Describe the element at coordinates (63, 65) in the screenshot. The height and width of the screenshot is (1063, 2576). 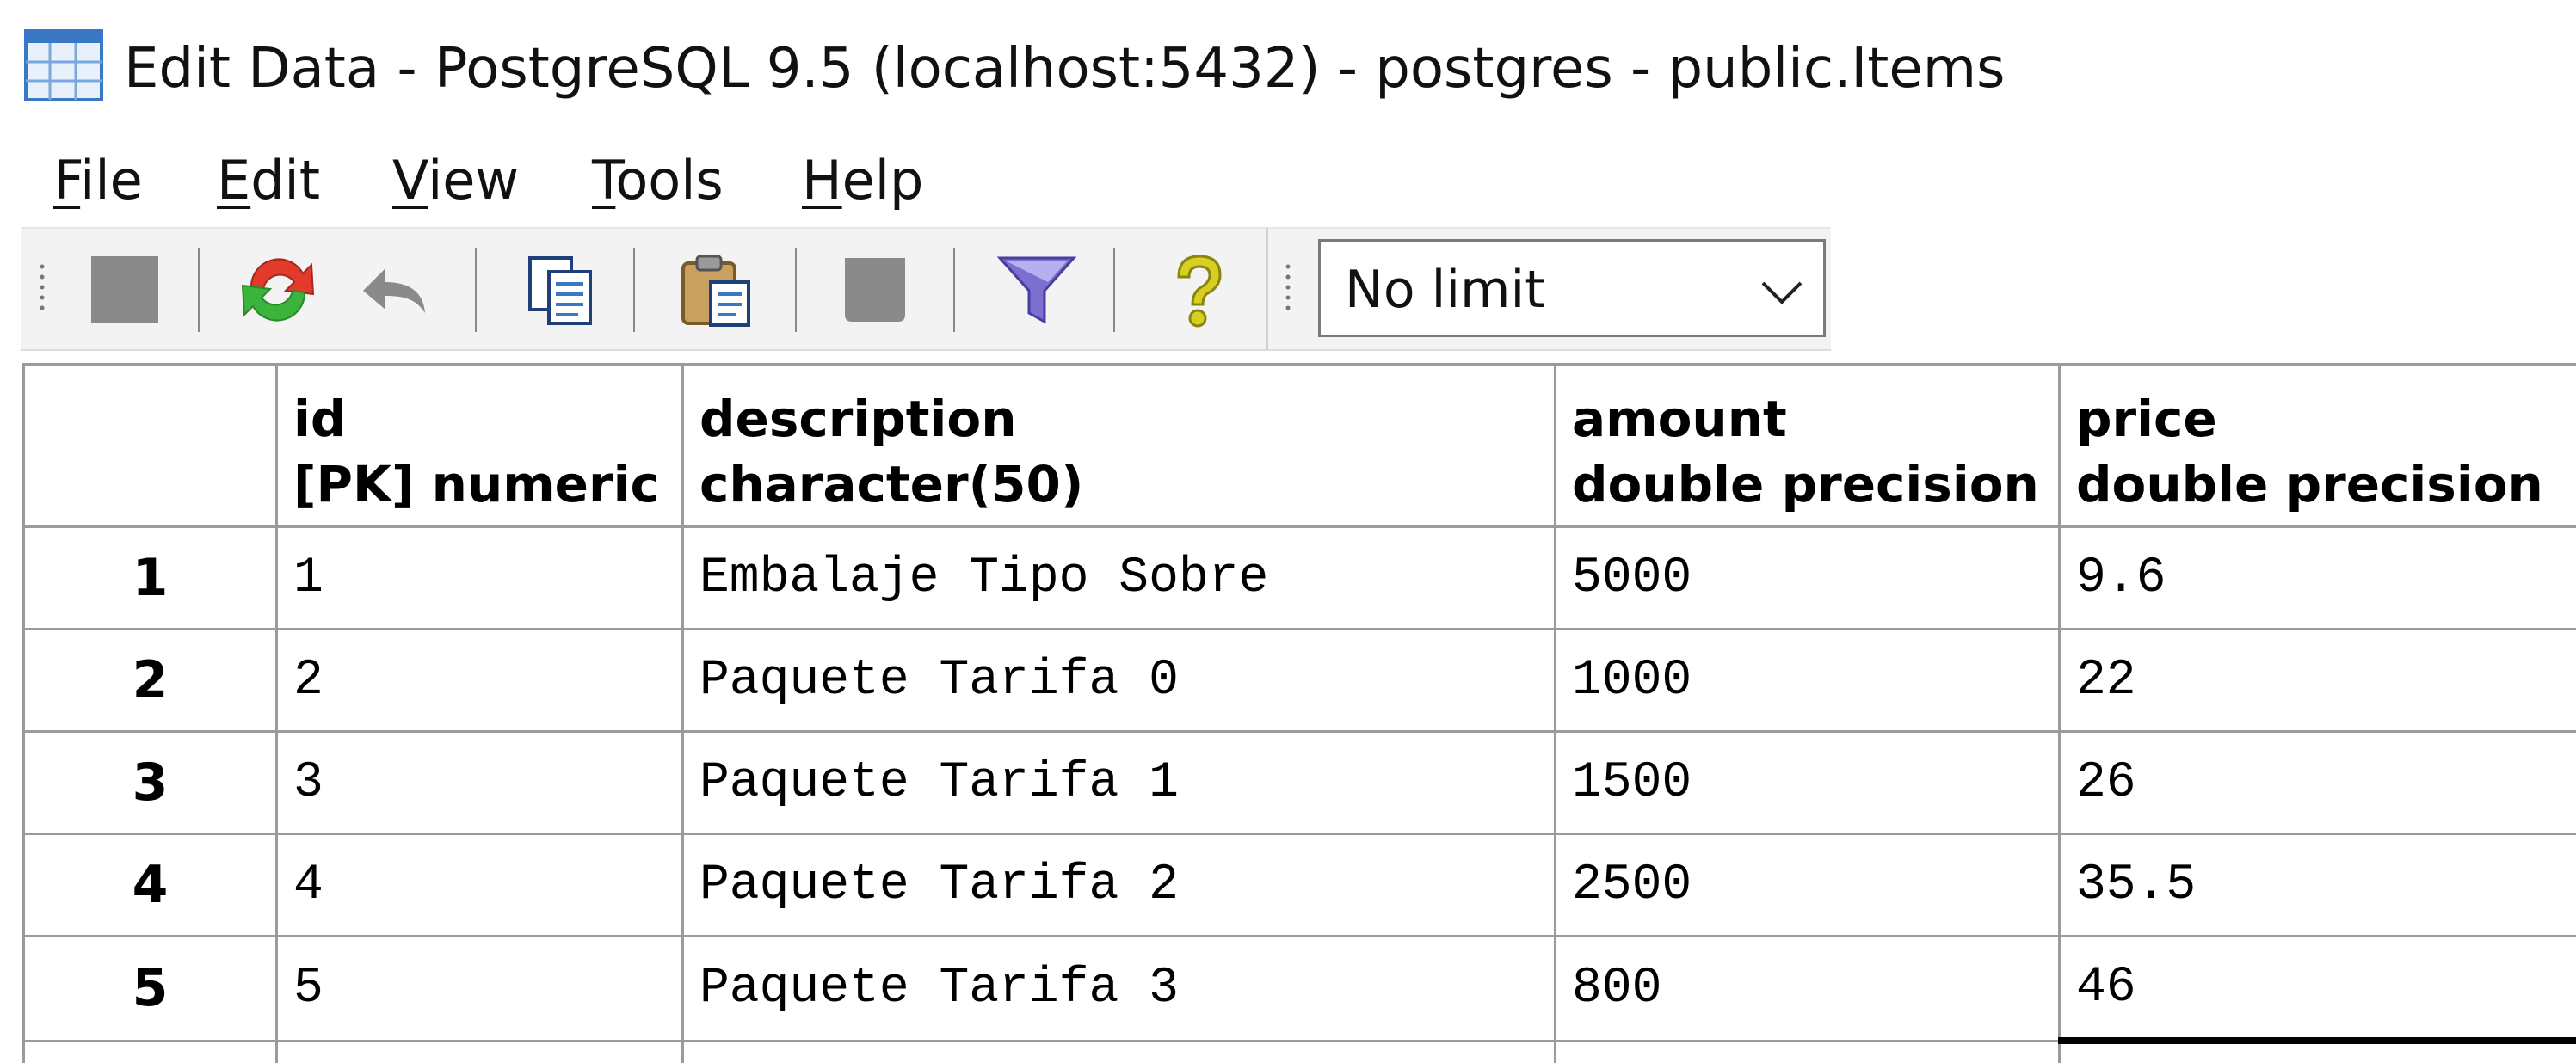
I see `table-grid-icon` at that location.